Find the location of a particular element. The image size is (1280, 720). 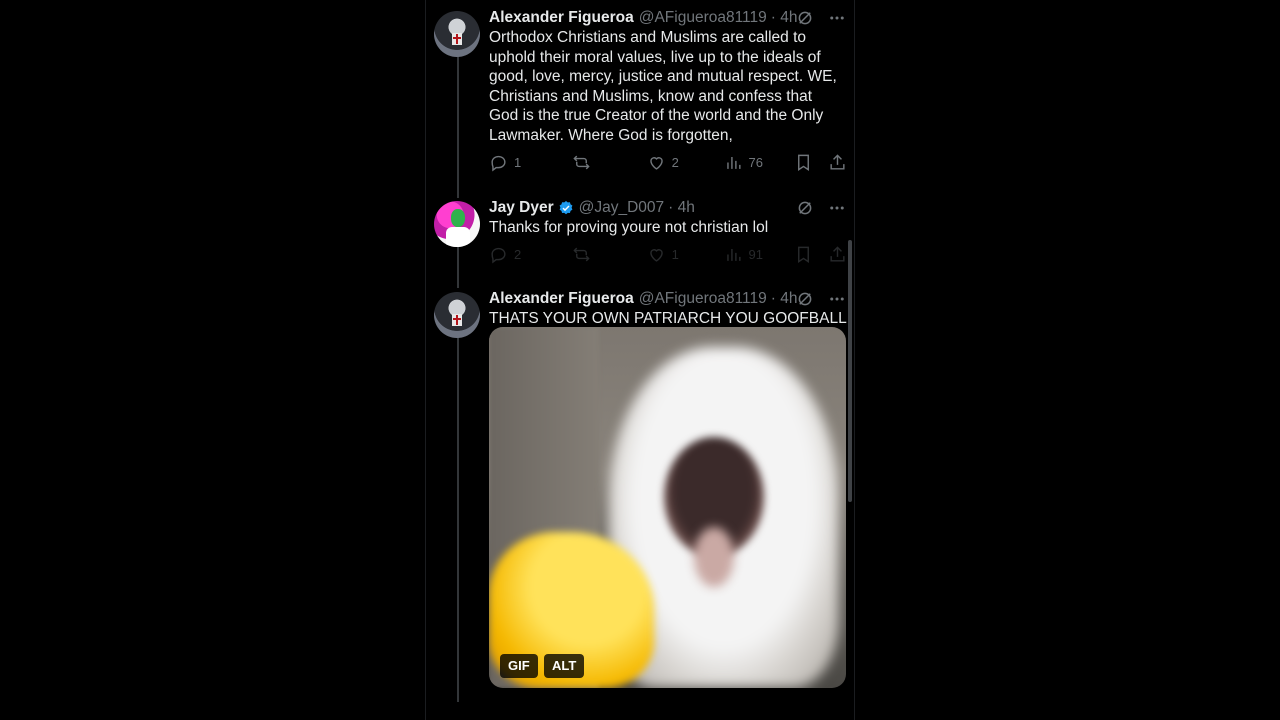

post-text: THATS YOUR OWN PATRIARCH YOU GOOFBALL is located at coordinates (668, 318).